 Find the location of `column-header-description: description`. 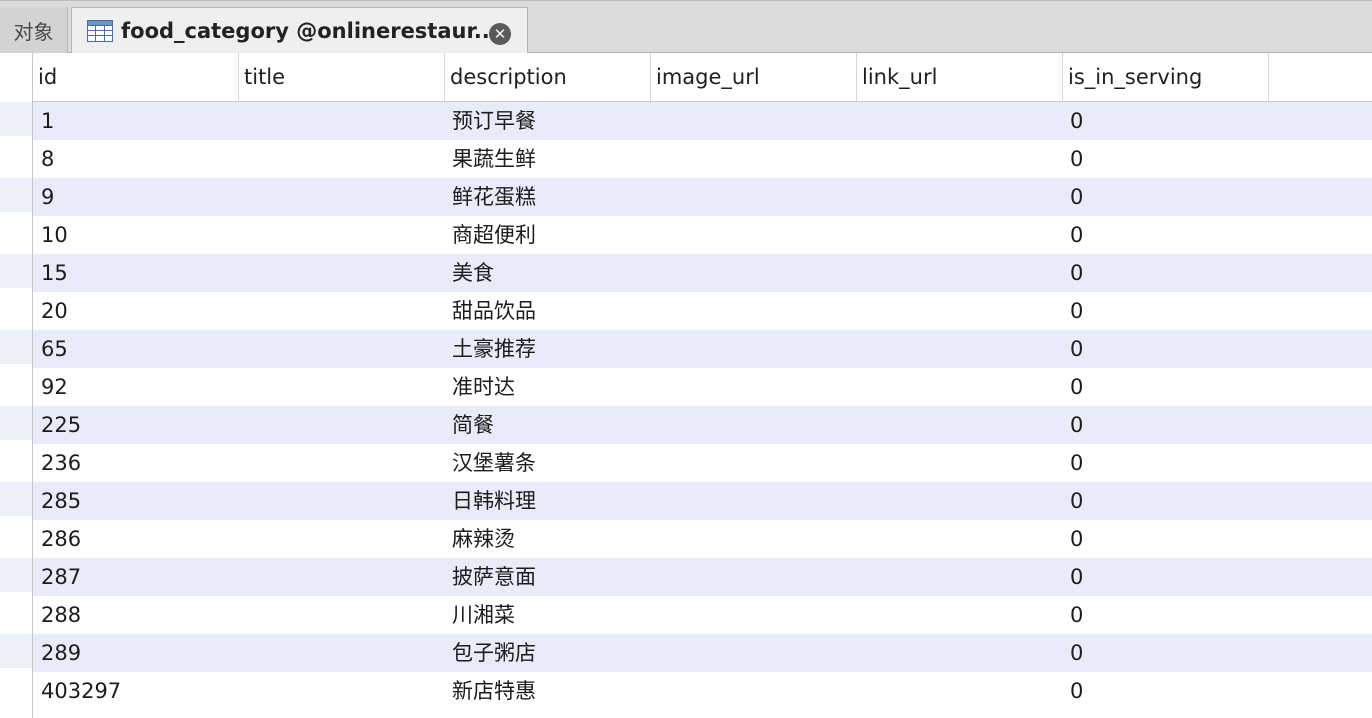

column-header-description: description is located at coordinates (548, 77).